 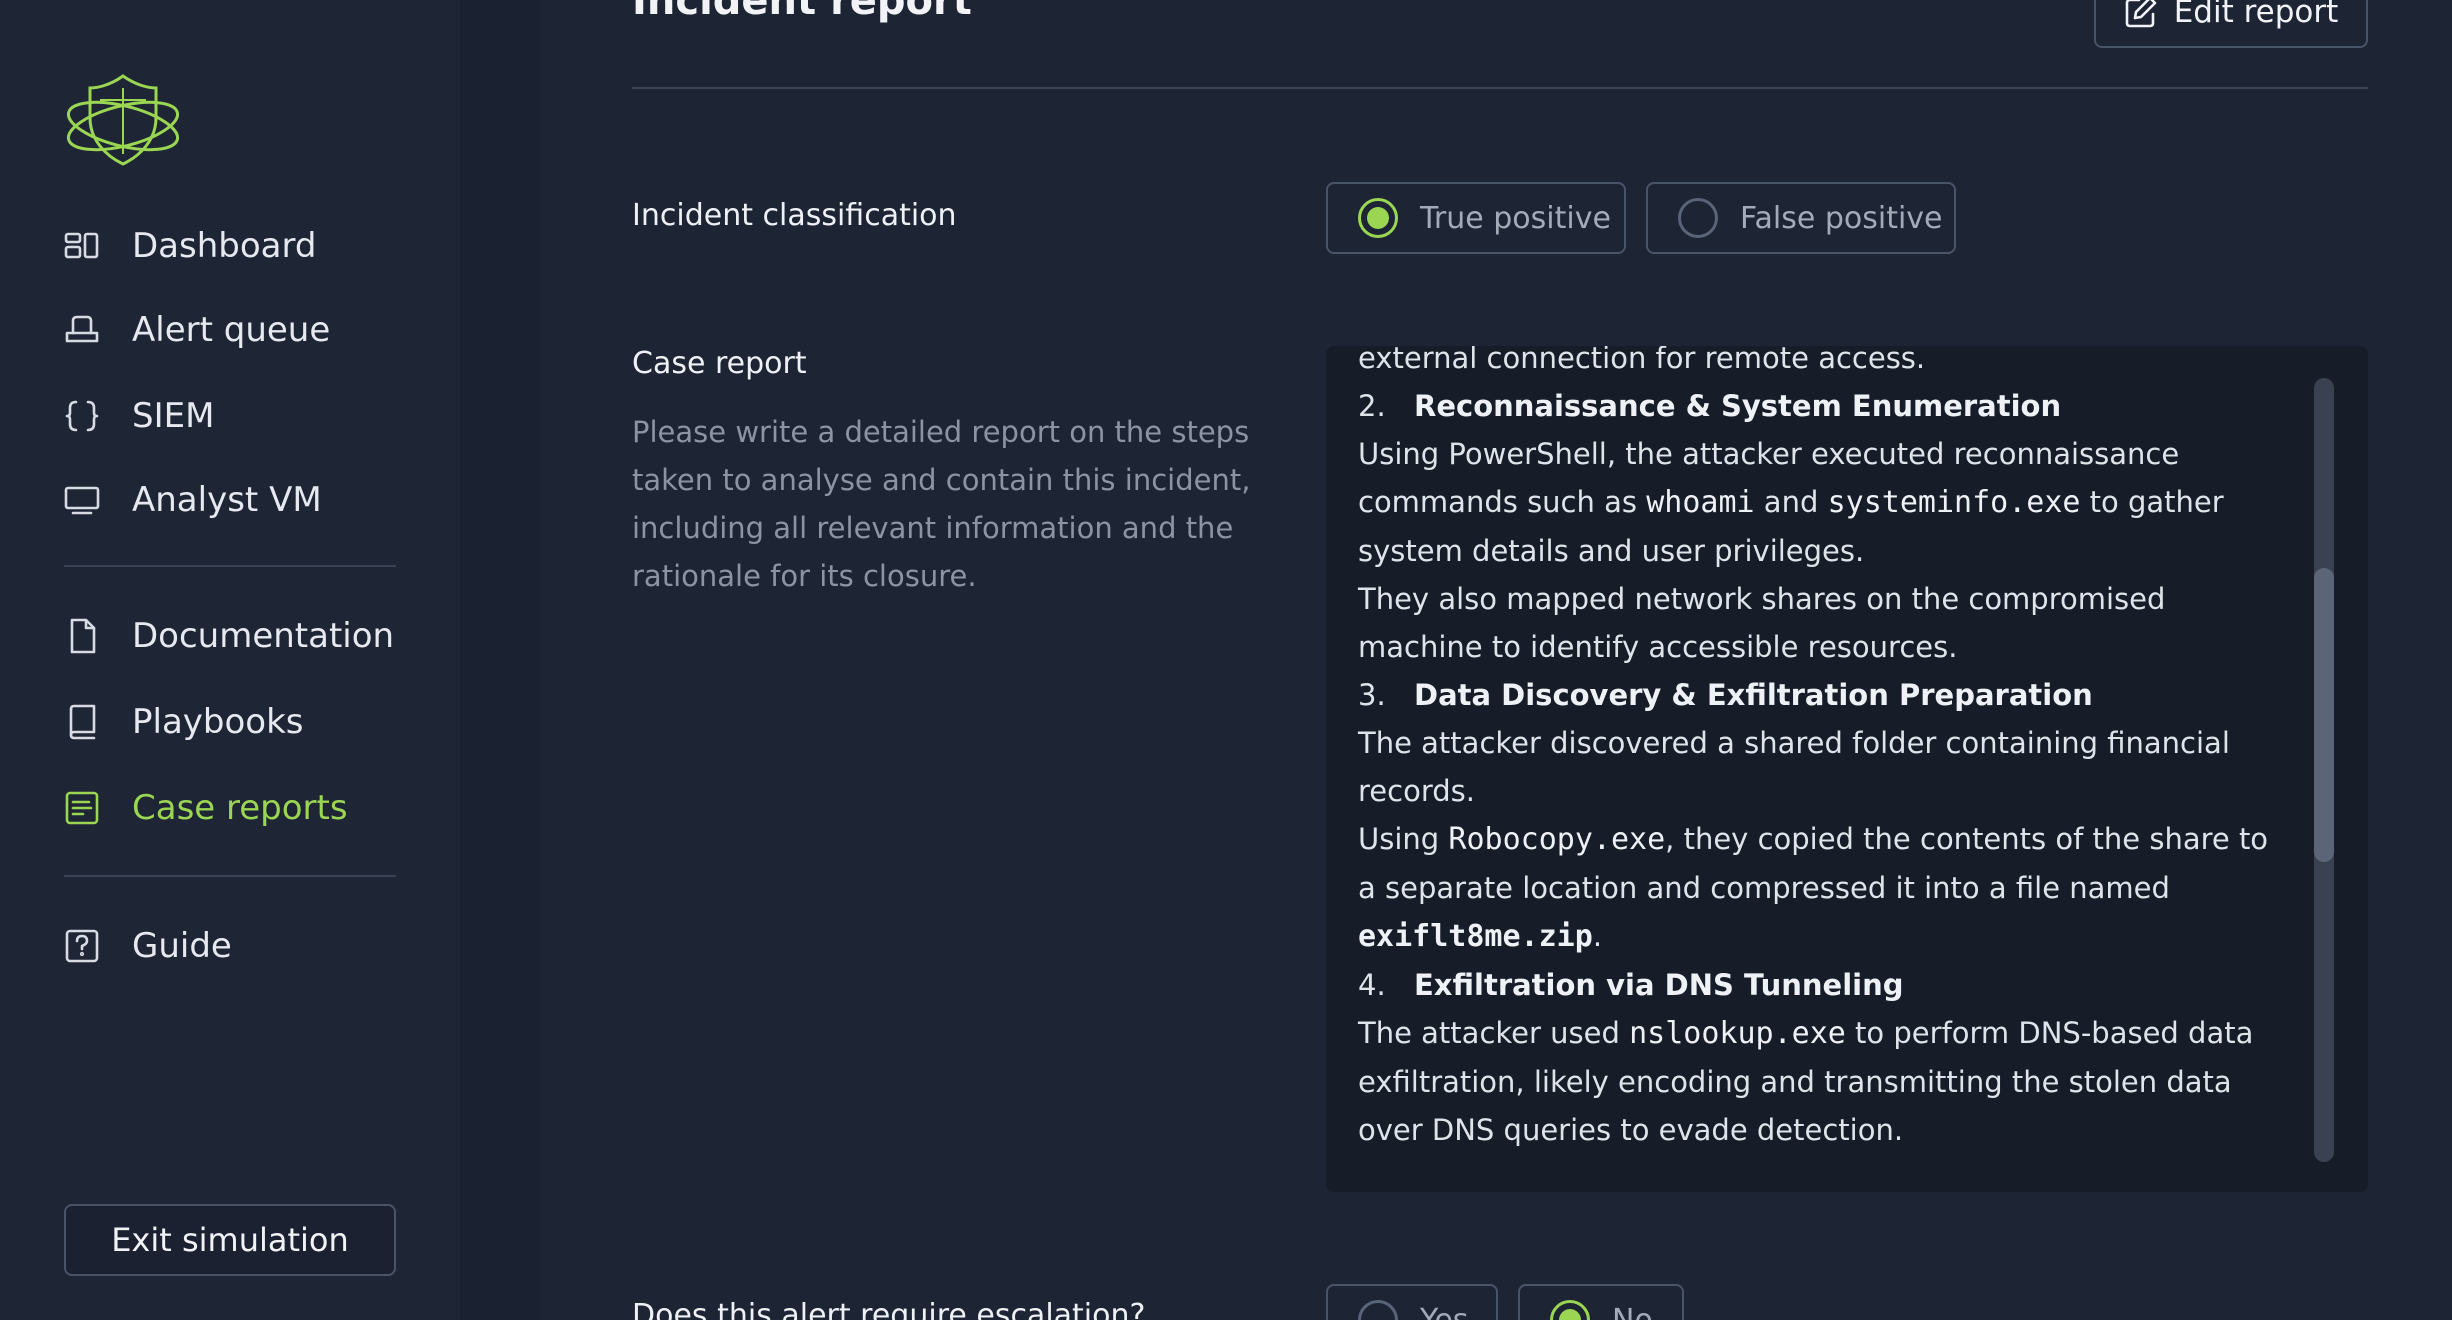 What do you see at coordinates (182, 946) in the screenshot?
I see `nav-guide-label: Guide` at bounding box center [182, 946].